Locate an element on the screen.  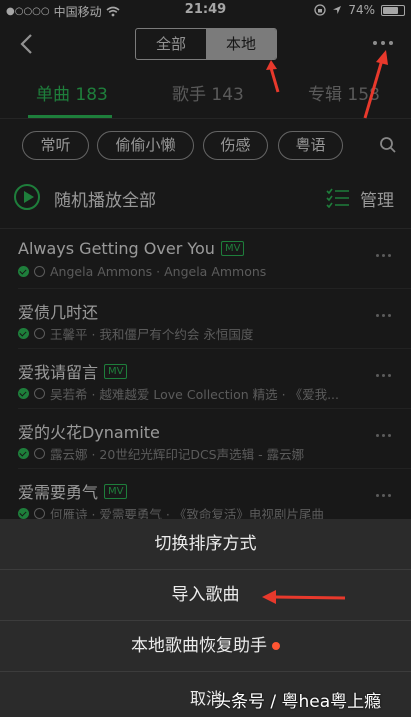
new-badge-dot is located at coordinates (276, 646).